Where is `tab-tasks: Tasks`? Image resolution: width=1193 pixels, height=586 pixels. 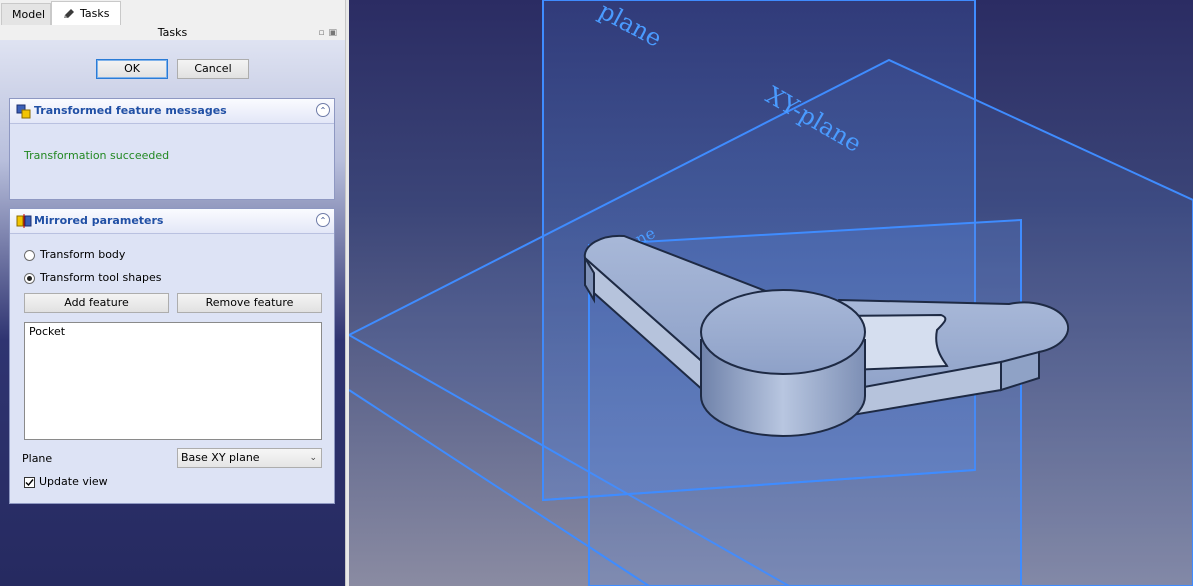 tab-tasks: Tasks is located at coordinates (86, 13).